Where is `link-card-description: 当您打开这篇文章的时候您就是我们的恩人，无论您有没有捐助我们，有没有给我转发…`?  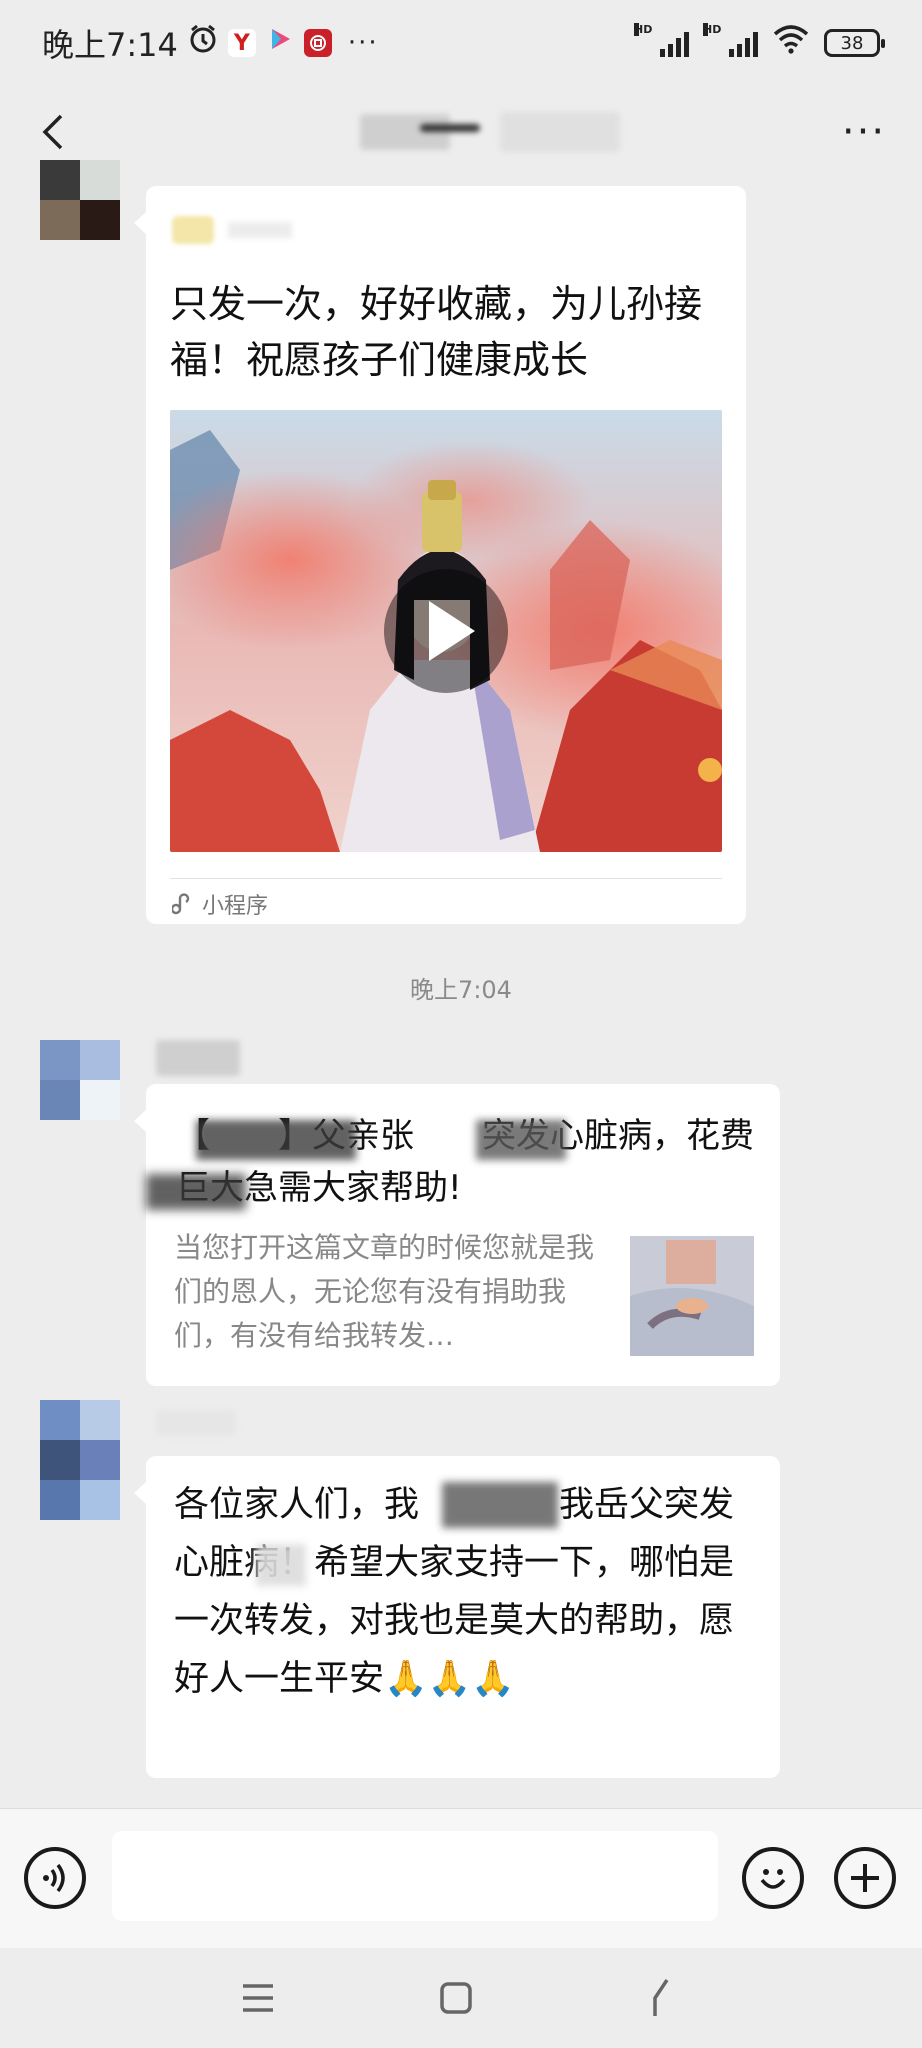
link-card-description: 当您打开这篇文章的时候您就是我们的恩人，无论您有没有捐助我们，有没有给我转发… is located at coordinates (384, 1291).